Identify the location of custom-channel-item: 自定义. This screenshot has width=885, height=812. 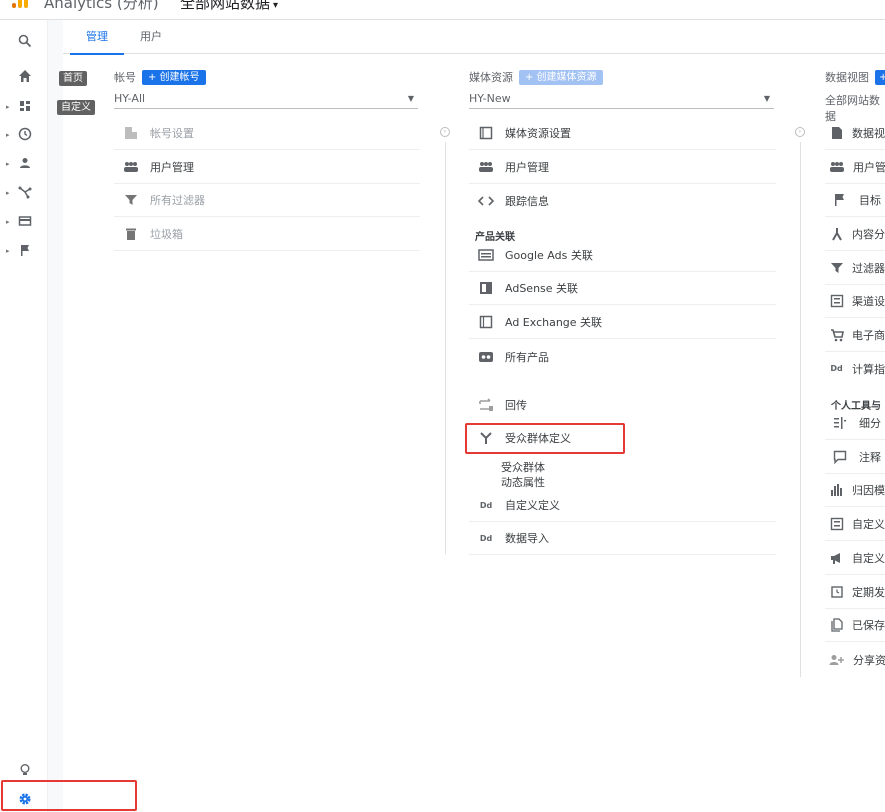
(855, 524).